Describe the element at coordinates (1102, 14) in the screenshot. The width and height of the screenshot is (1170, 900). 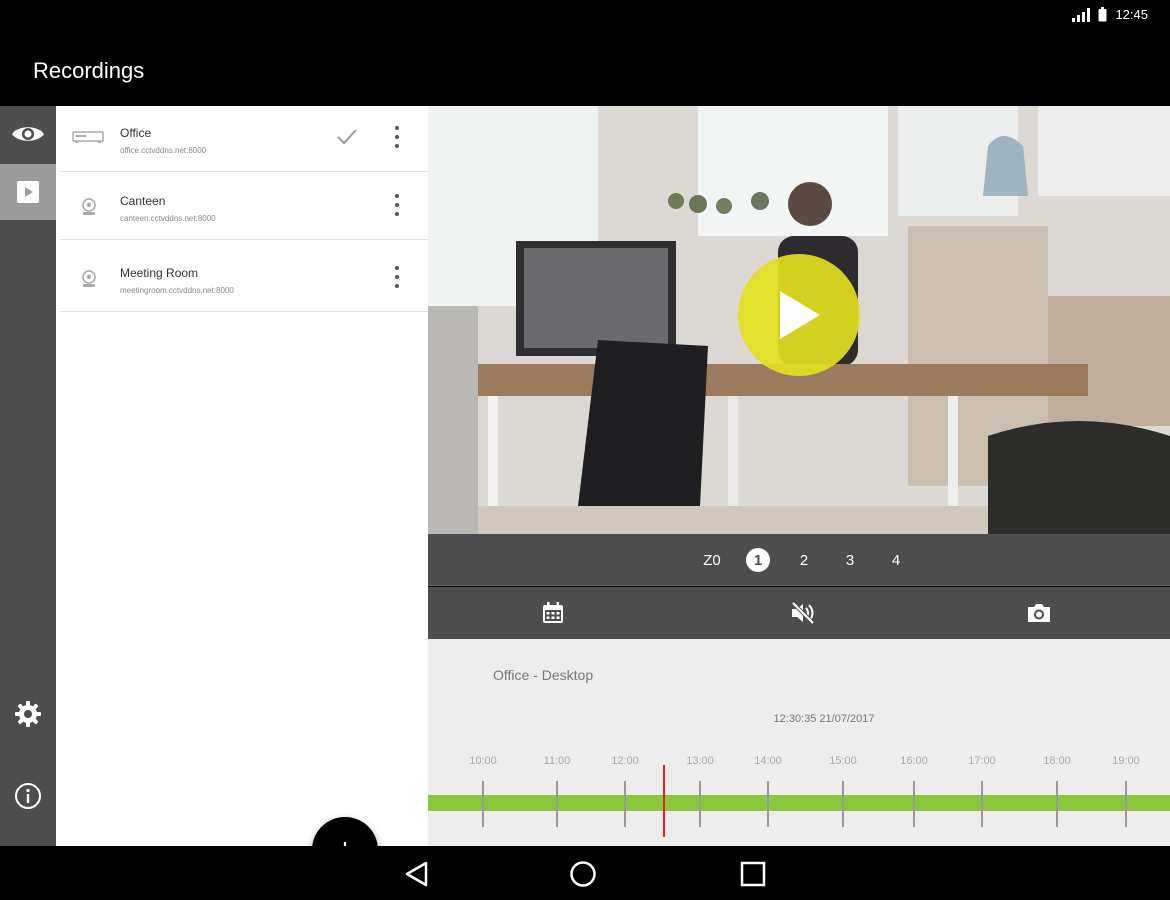
I see `battery-icon` at that location.